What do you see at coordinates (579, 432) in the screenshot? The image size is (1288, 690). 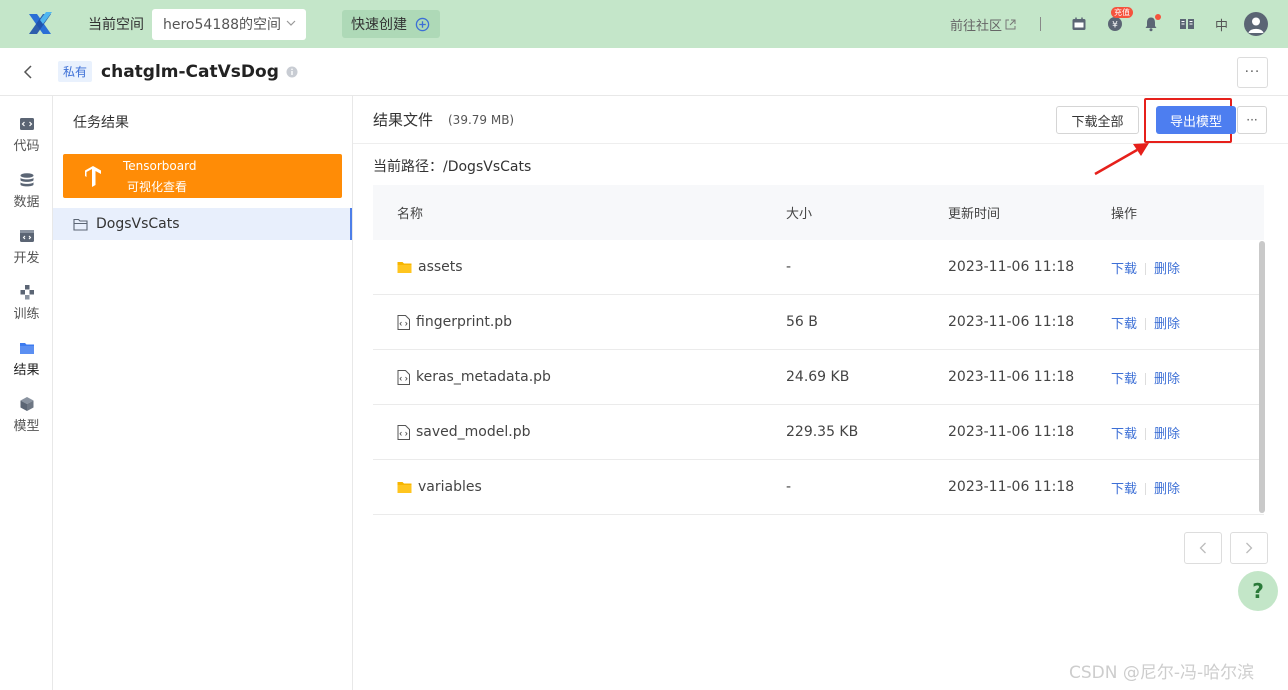 I see `file-name-cell: saved_model.pb` at bounding box center [579, 432].